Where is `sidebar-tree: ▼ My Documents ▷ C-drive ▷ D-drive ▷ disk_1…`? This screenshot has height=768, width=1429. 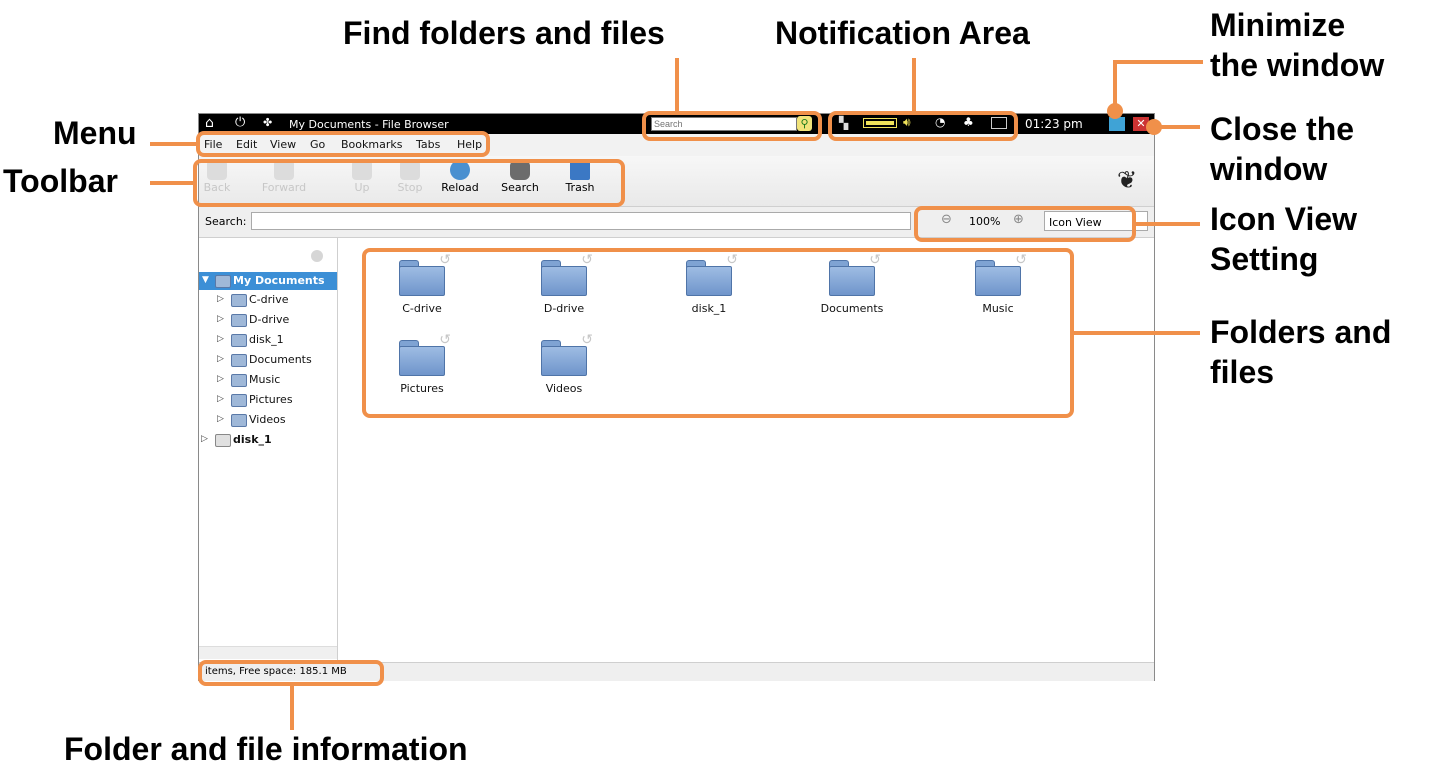
sidebar-tree: ▼ My Documents ▷ C-drive ▷ D-drive ▷ disk_1… is located at coordinates (268, 450).